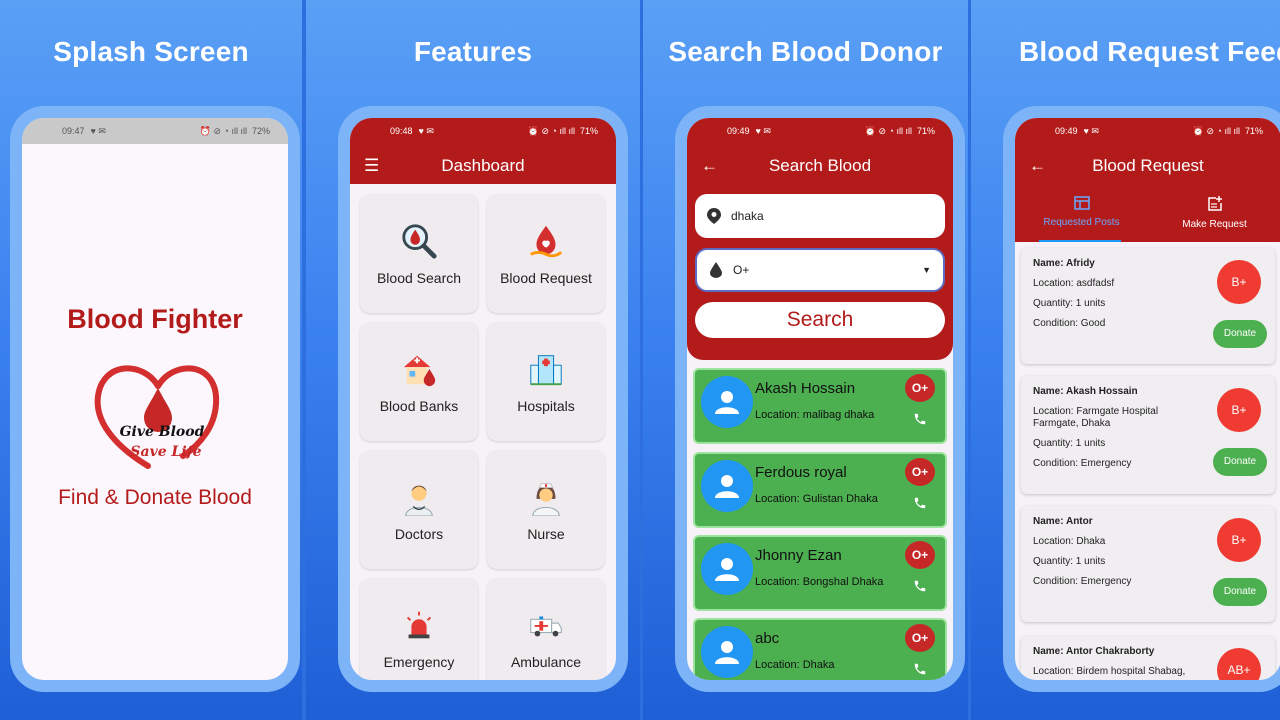 Image resolution: width=1280 pixels, height=720 pixels. What do you see at coordinates (1081, 222) in the screenshot?
I see `tab-label: Requested Posts` at bounding box center [1081, 222].